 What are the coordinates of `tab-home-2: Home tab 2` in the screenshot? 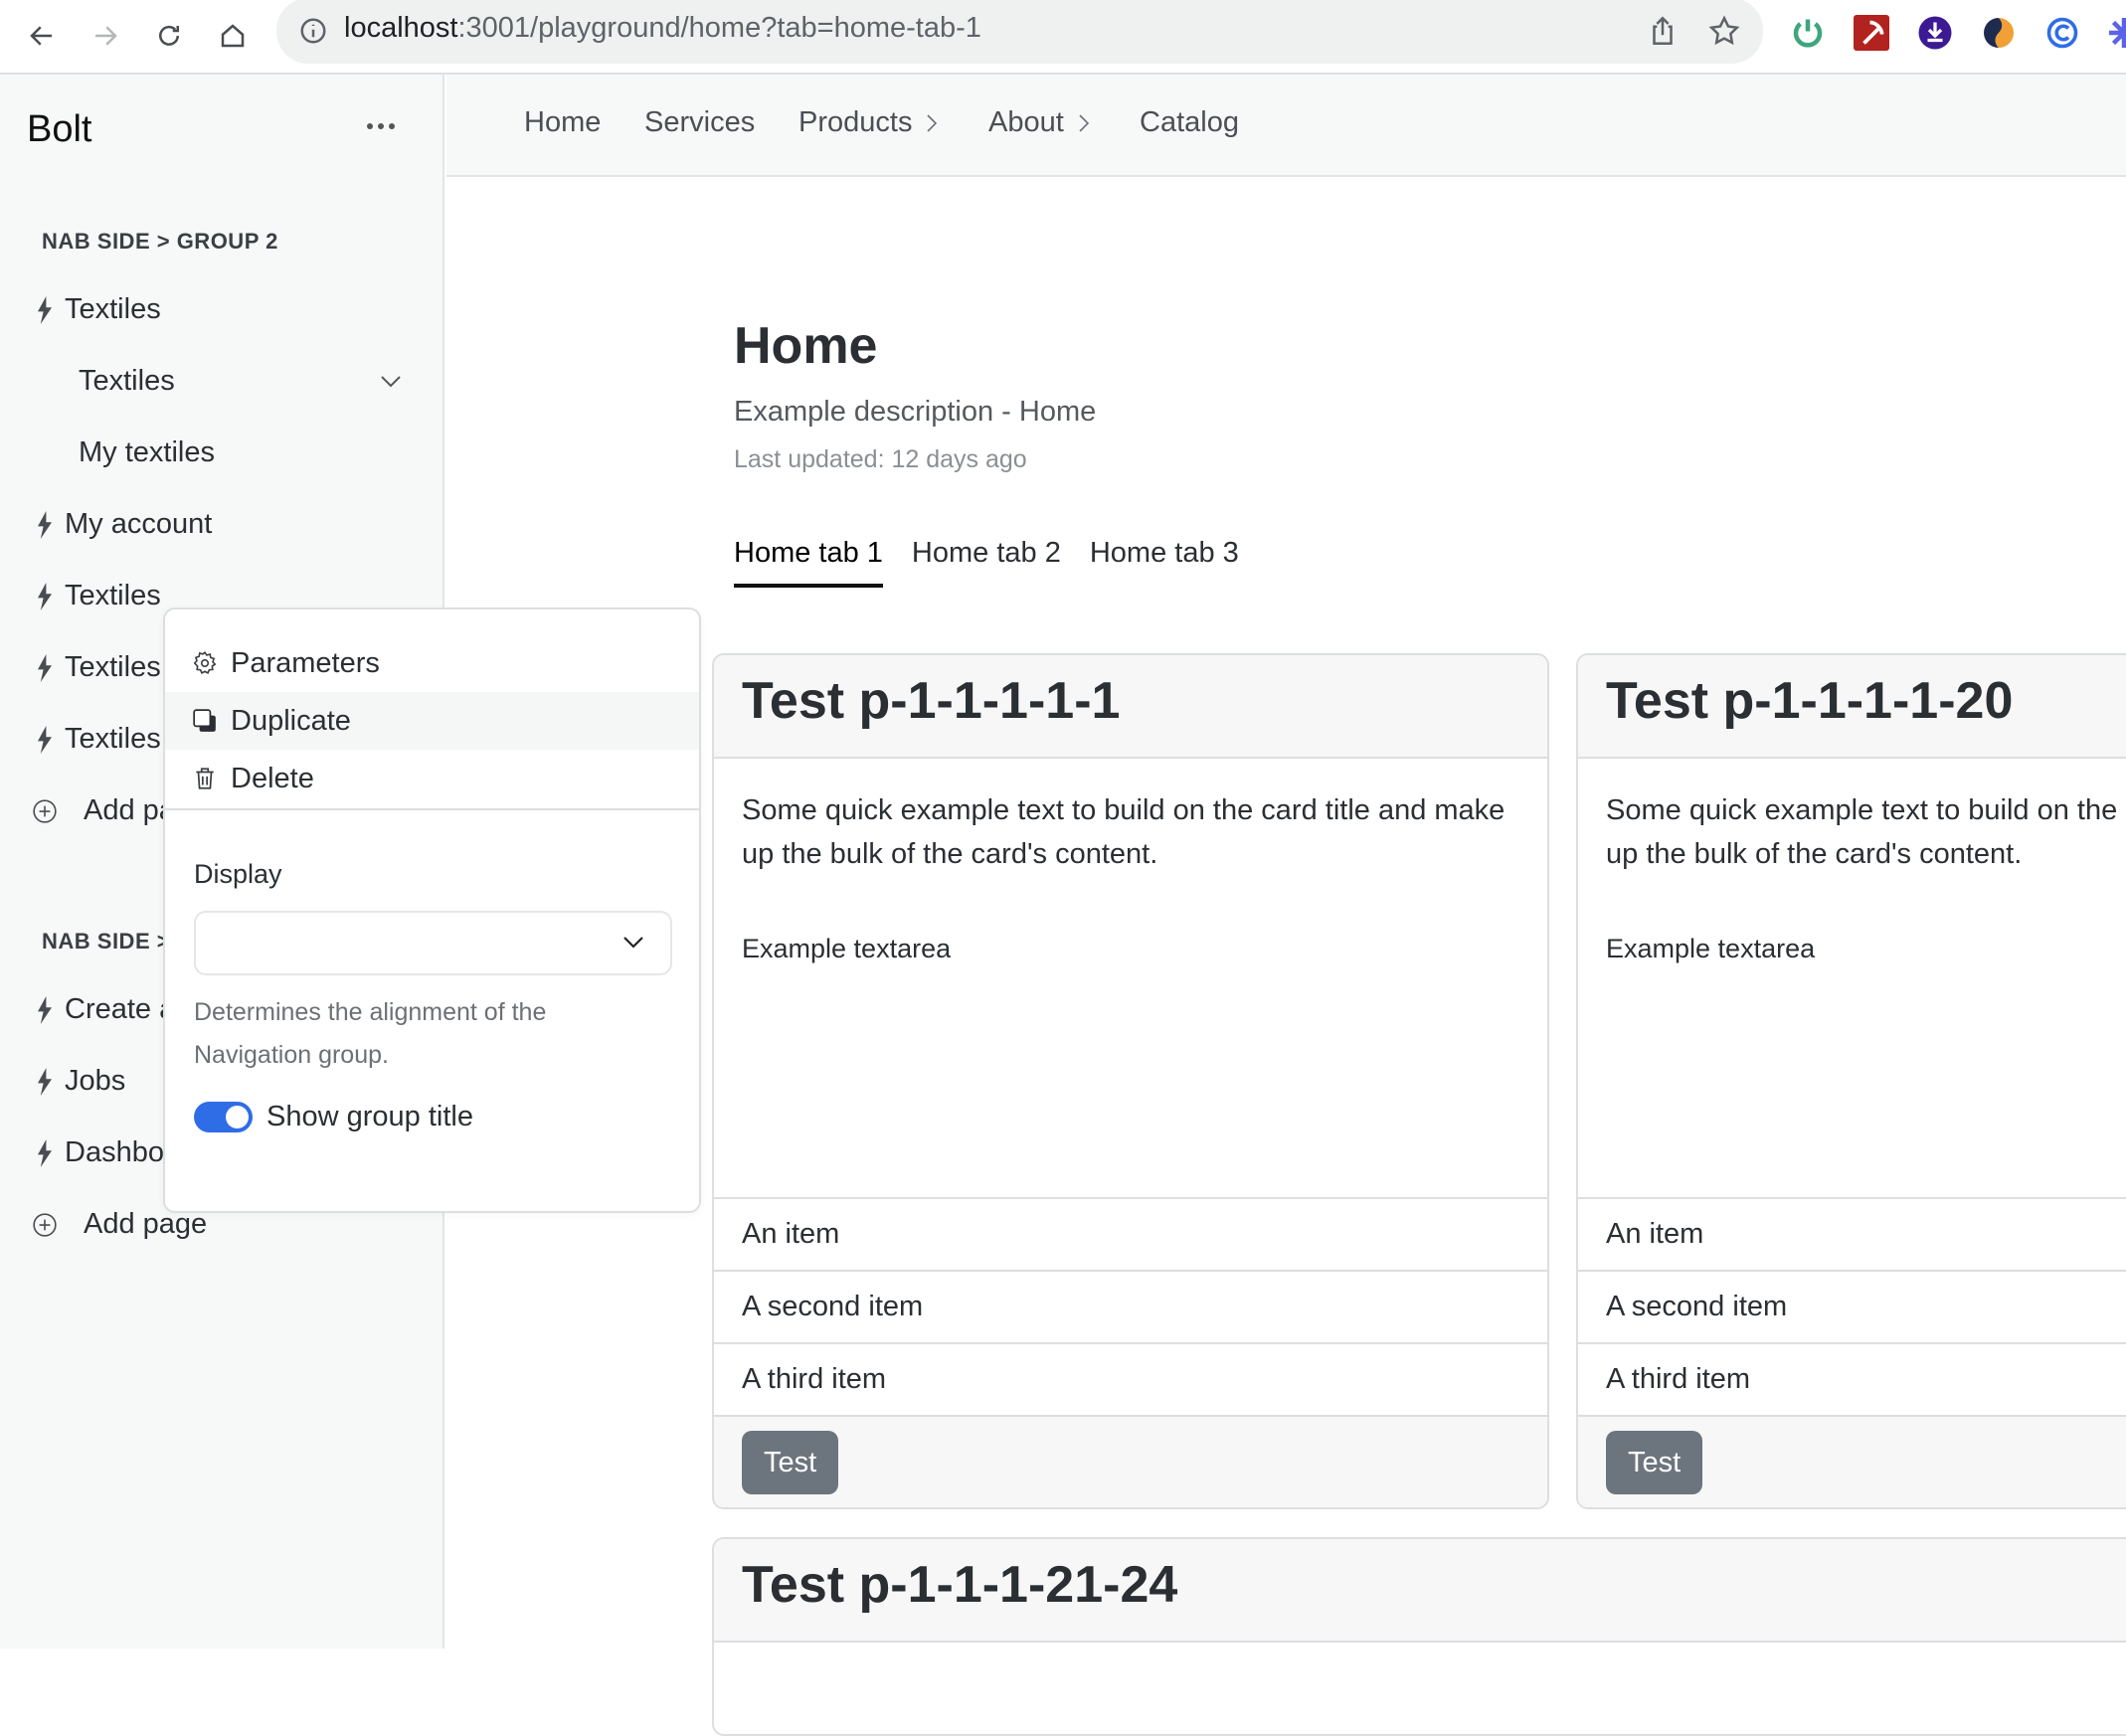 It's located at (986, 562).